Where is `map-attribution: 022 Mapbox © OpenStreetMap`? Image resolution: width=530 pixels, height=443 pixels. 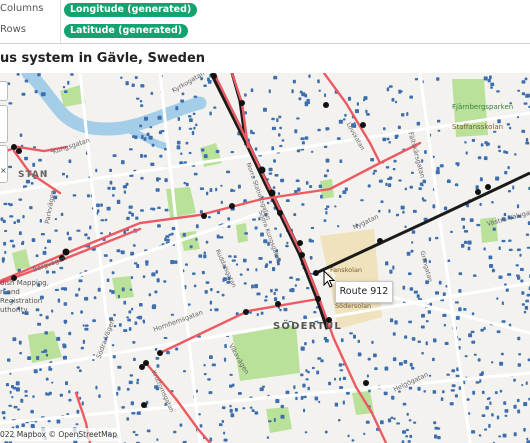
map-attribution: 022 Mapbox © OpenStreetMap is located at coordinates (60, 434).